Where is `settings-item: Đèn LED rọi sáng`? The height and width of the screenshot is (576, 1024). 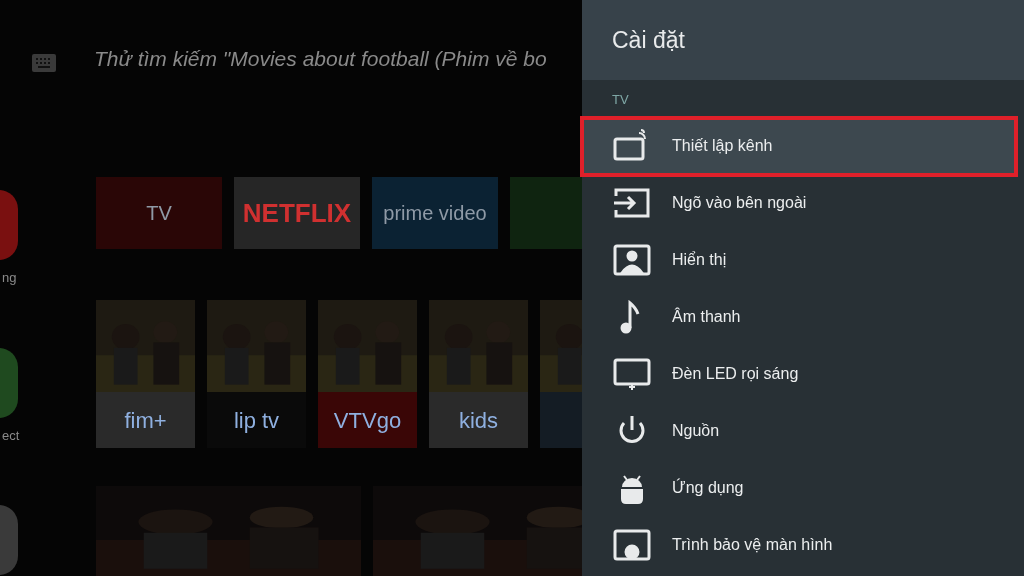
settings-item: Đèn LED rọi sáng is located at coordinates (803, 374).